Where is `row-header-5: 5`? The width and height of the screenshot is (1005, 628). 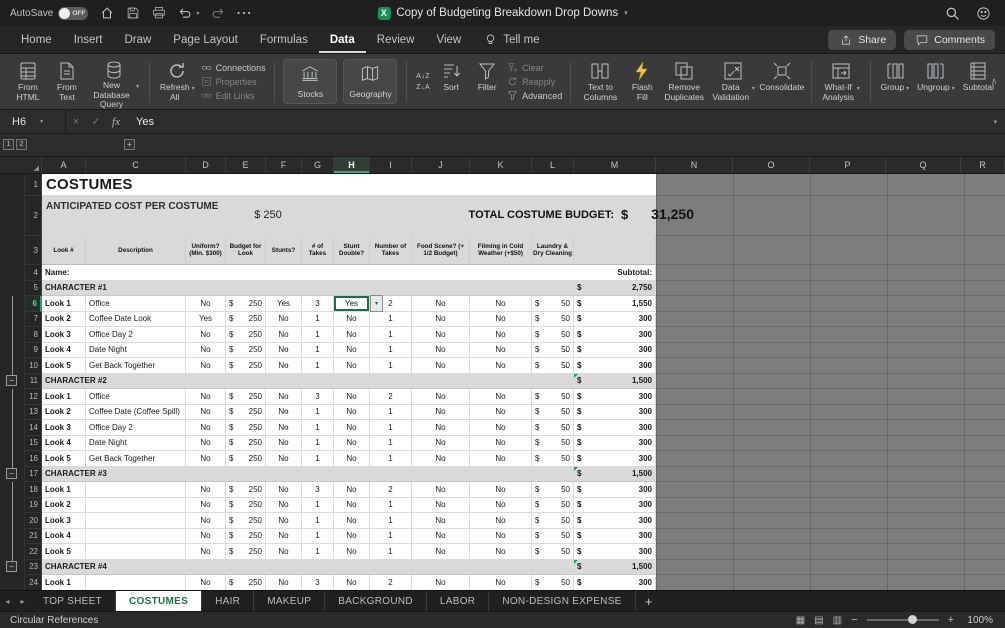 row-header-5: 5 is located at coordinates (33, 288).